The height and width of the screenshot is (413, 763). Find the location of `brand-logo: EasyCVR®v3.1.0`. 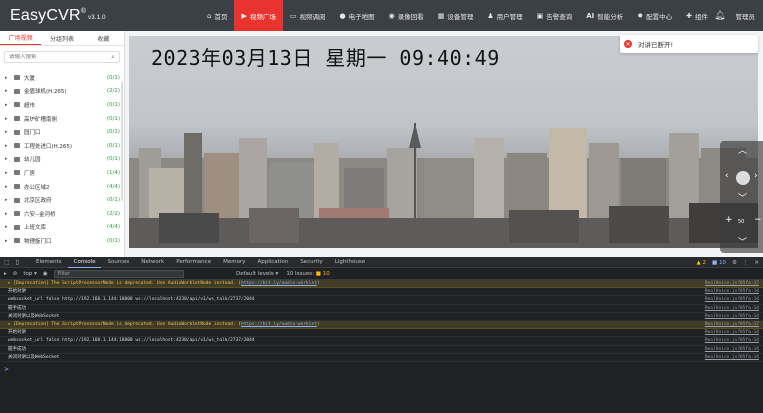

brand-logo: EasyCVR®v3.1.0 is located at coordinates (58, 16).